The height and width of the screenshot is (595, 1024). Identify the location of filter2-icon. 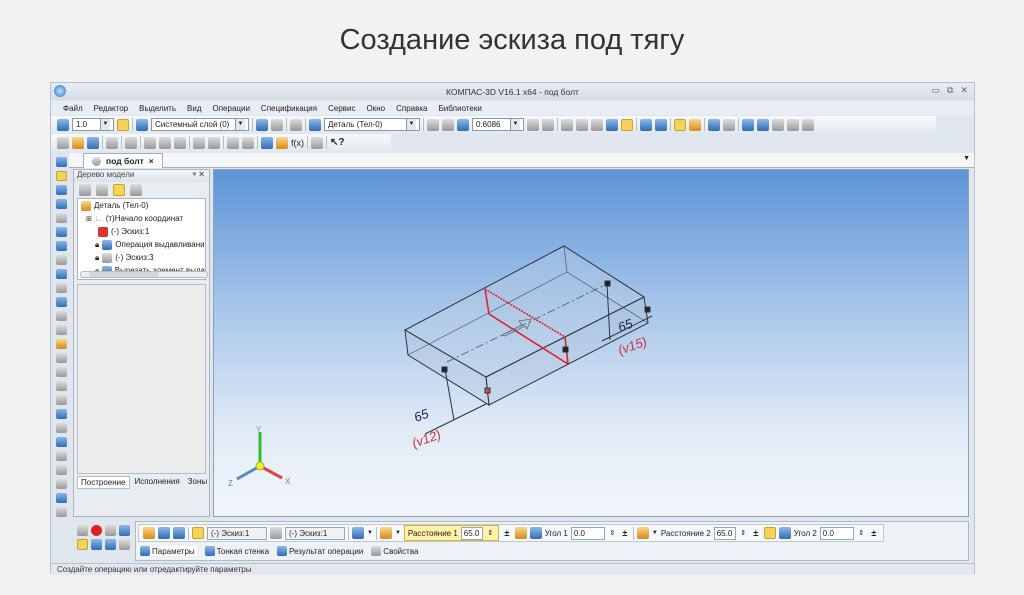
(661, 124).